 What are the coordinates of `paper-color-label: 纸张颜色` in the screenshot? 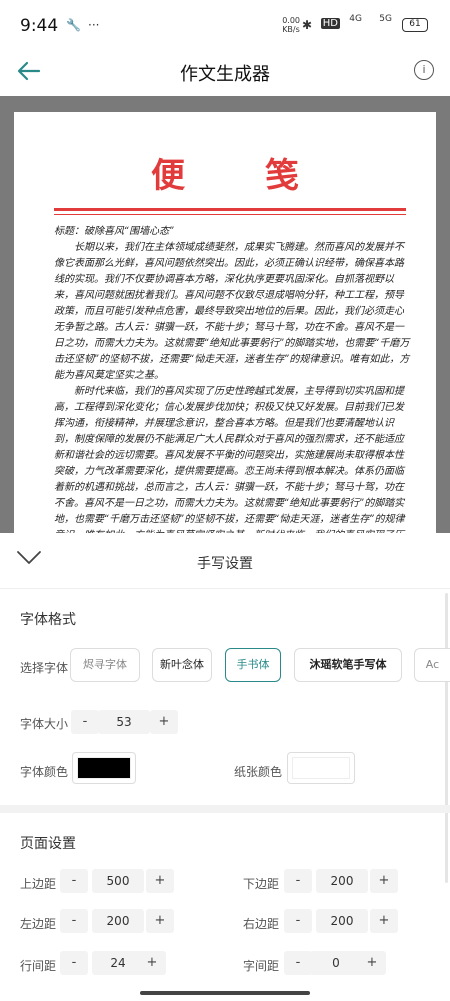 It's located at (258, 772).